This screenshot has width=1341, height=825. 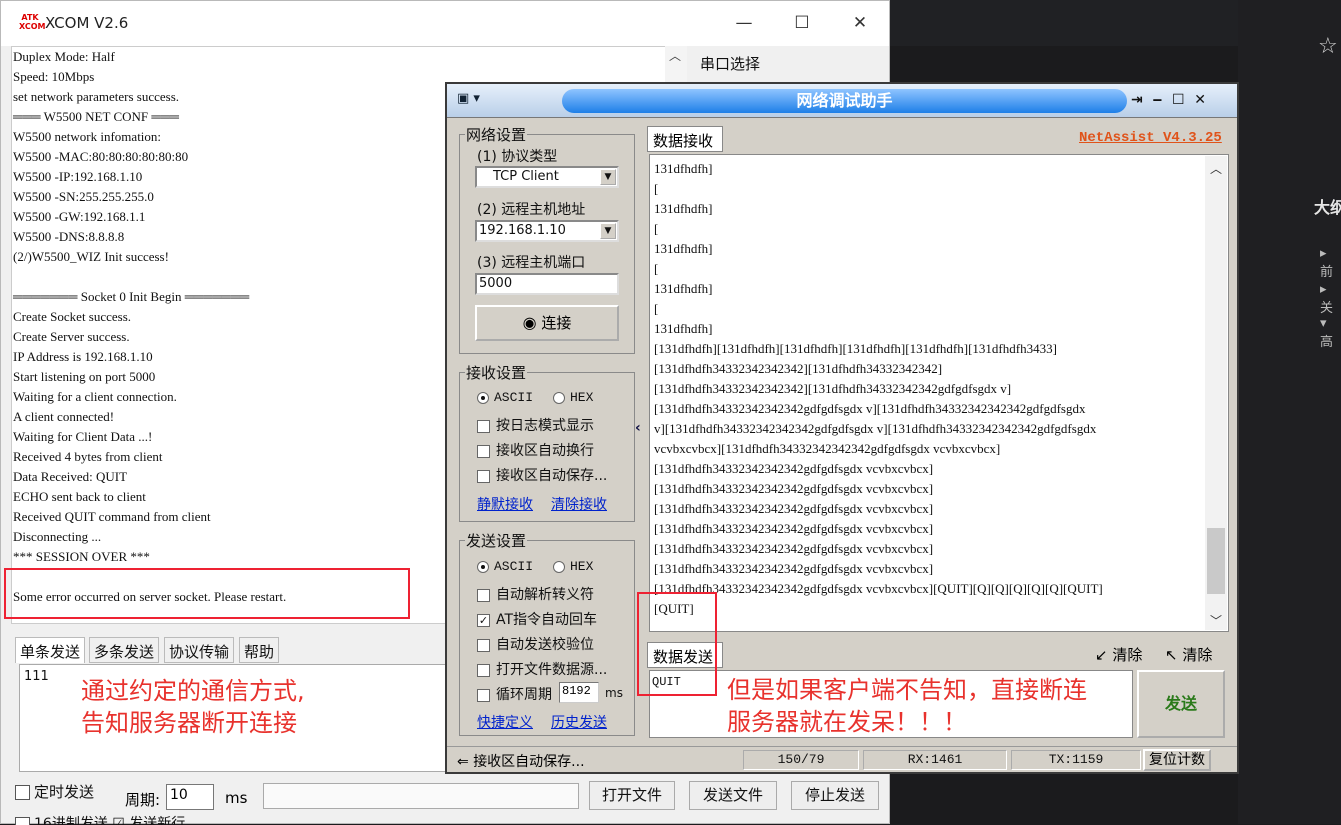 I want to click on hex-send-row: 16进制发送 ☑ 发送新行, so click(x=455, y=819).